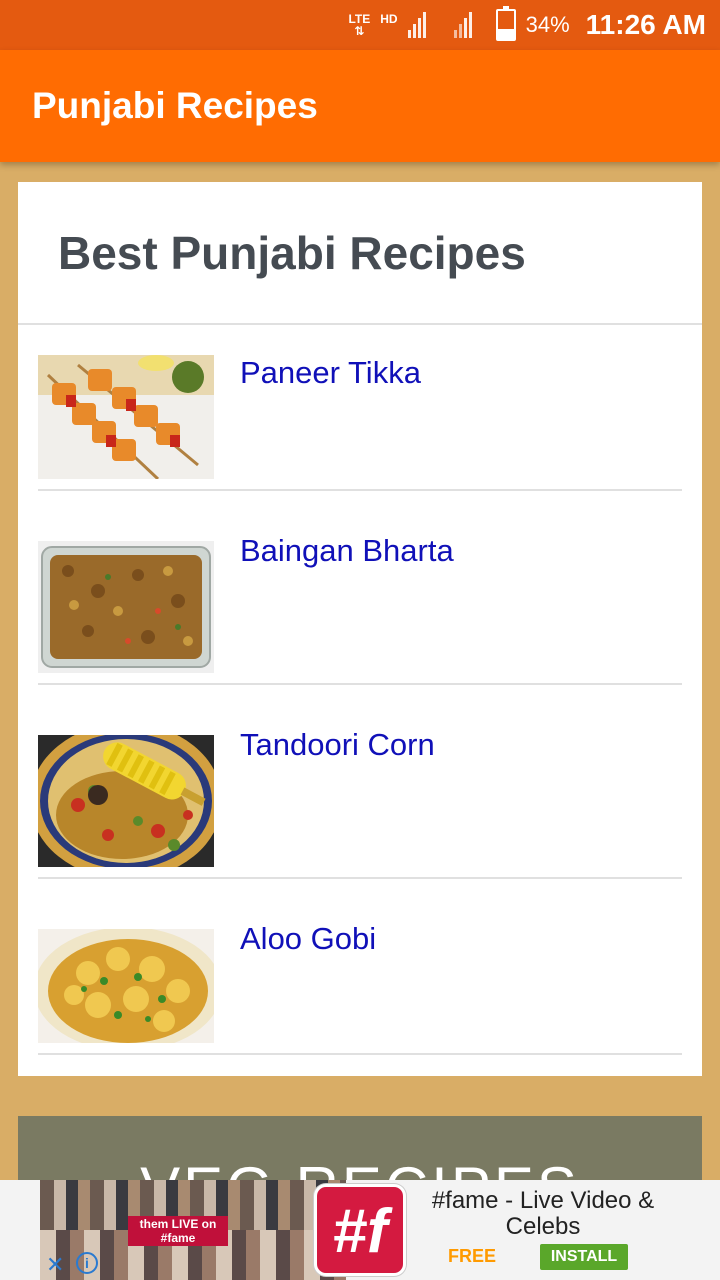 Image resolution: width=720 pixels, height=1280 pixels. I want to click on ad-promo-text: them LIVE on #fame, so click(178, 1231).